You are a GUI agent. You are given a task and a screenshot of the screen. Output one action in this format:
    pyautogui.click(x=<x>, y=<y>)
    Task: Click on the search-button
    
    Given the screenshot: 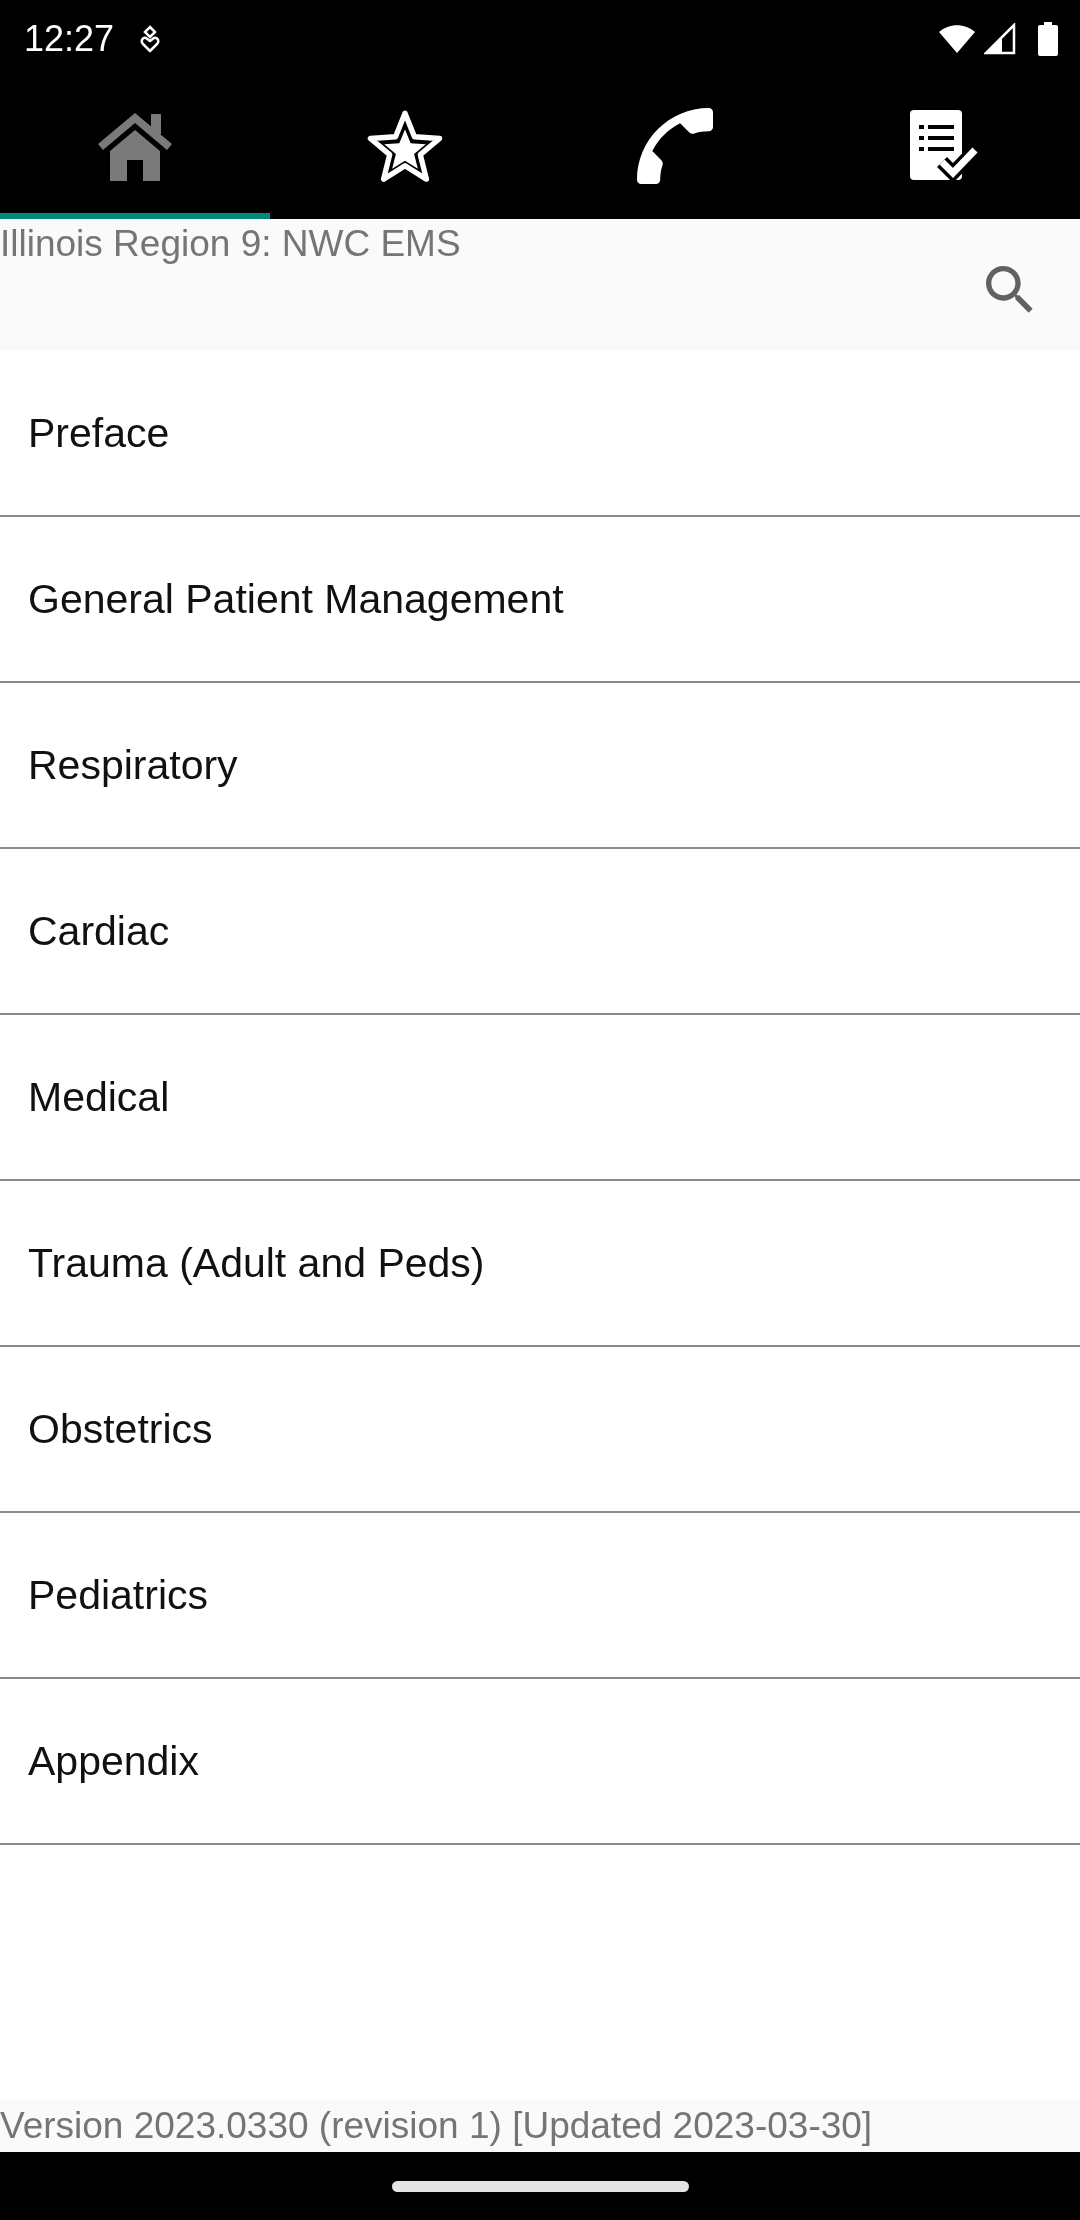 What is the action you would take?
    pyautogui.click(x=1010, y=290)
    